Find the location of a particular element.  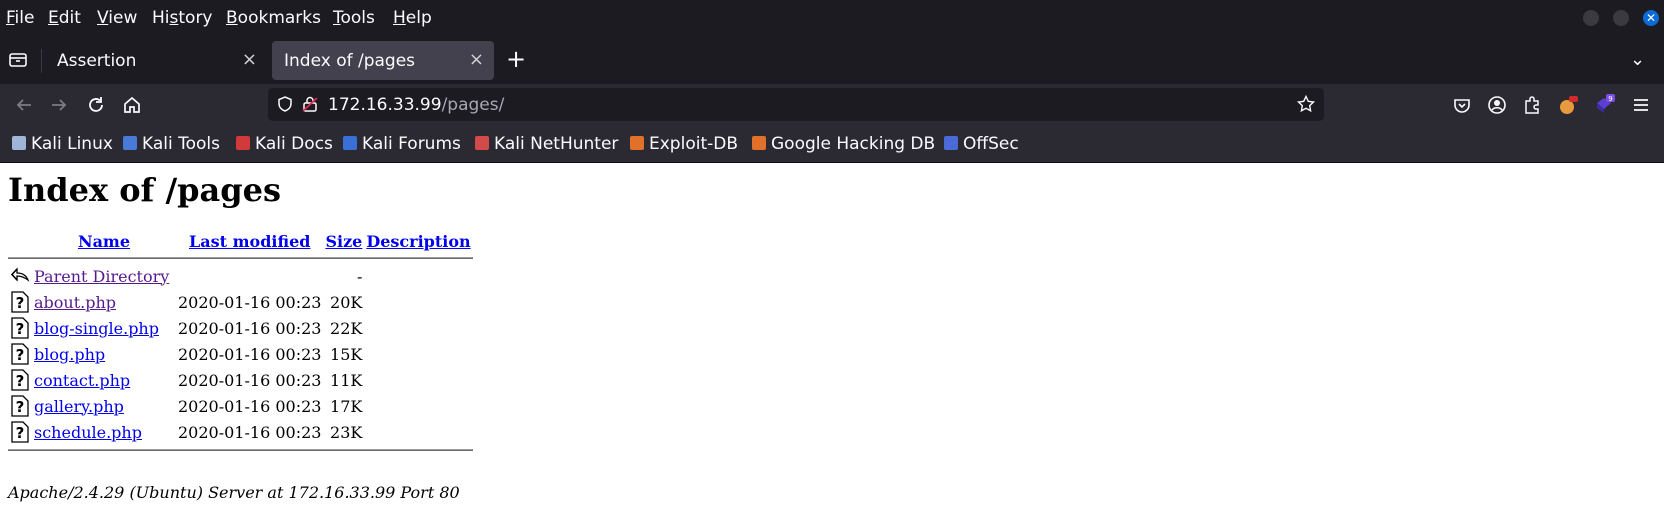

url-bar: 172.16.33.99/pages/ is located at coordinates (796, 104).